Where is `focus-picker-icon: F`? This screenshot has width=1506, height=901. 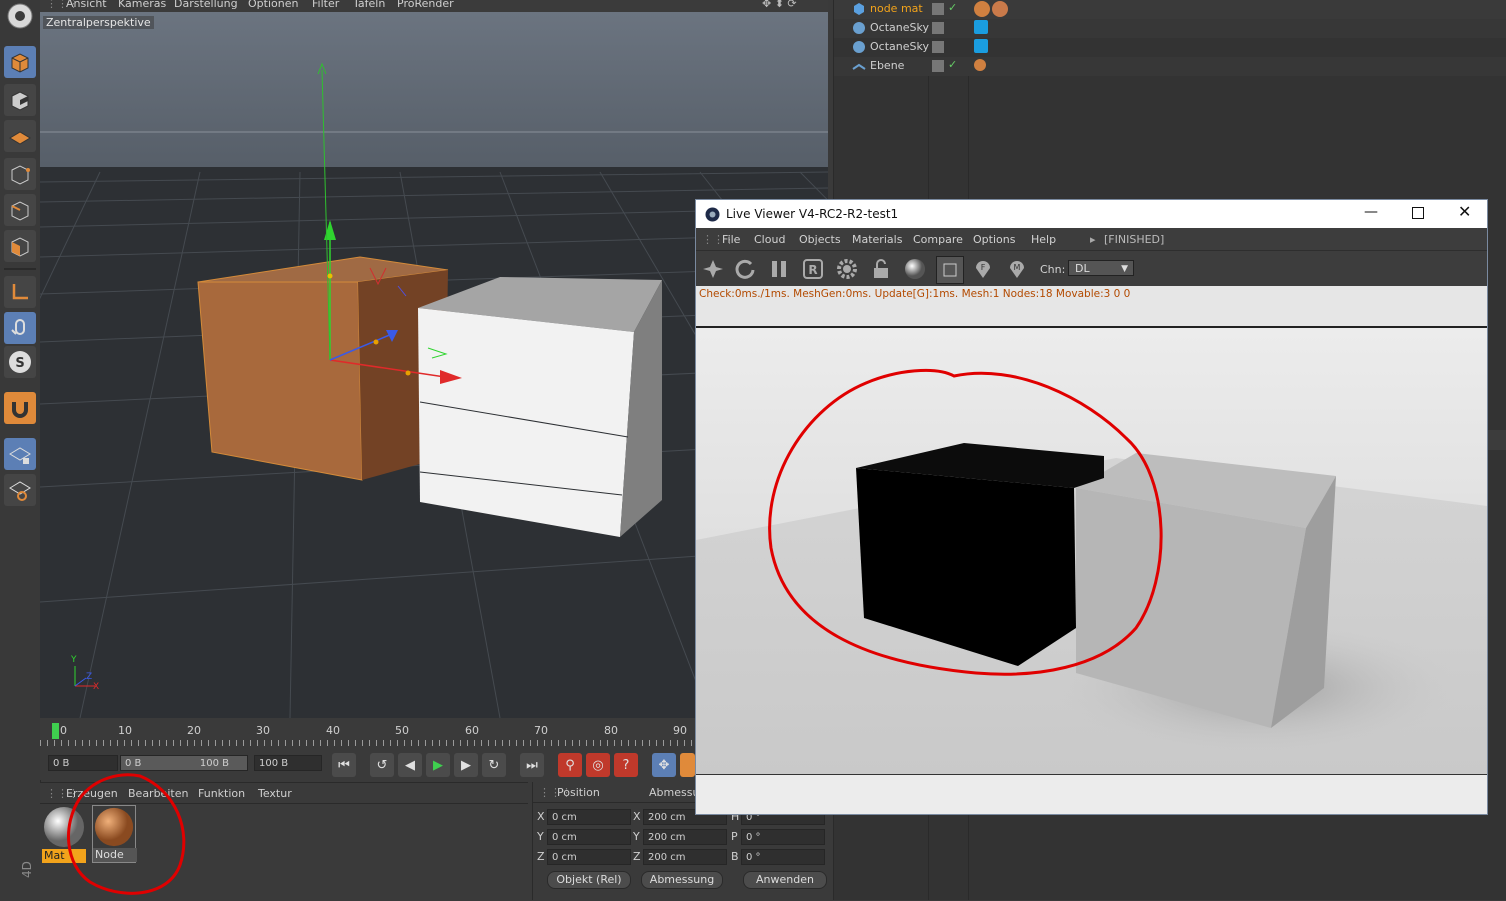
focus-picker-icon: F is located at coordinates (983, 269).